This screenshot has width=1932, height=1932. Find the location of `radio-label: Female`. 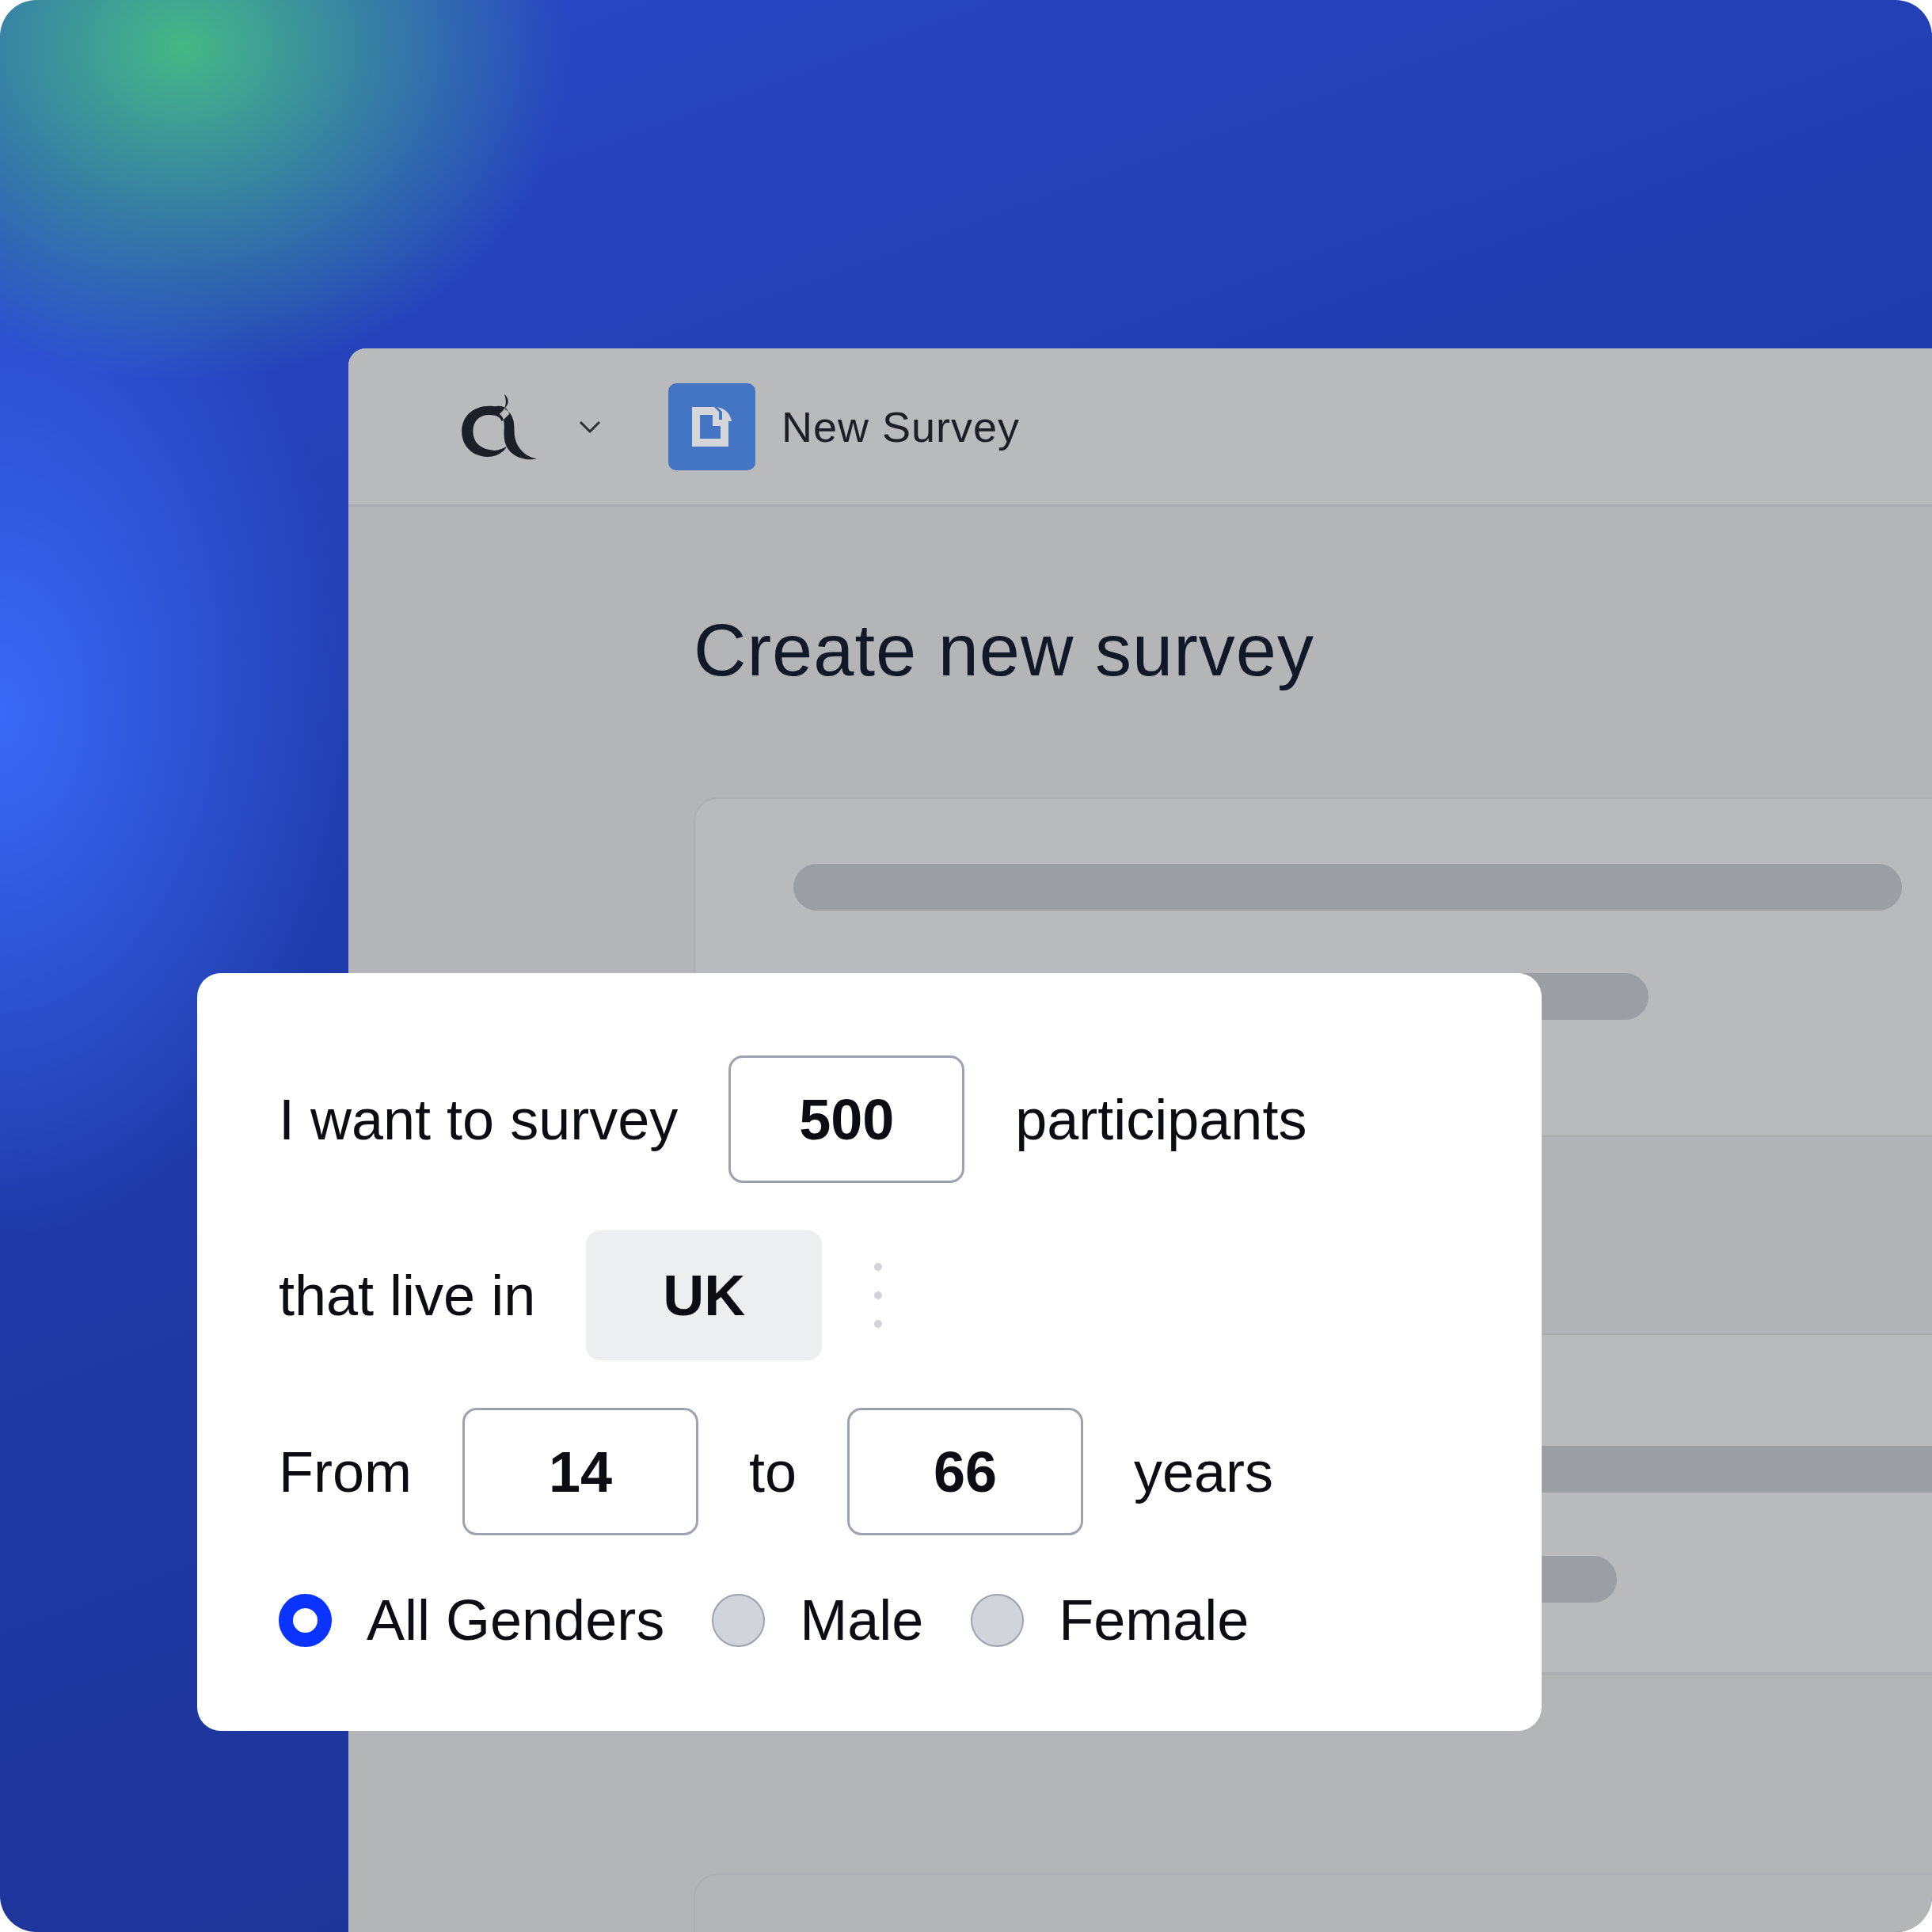

radio-label: Female is located at coordinates (1154, 1620).